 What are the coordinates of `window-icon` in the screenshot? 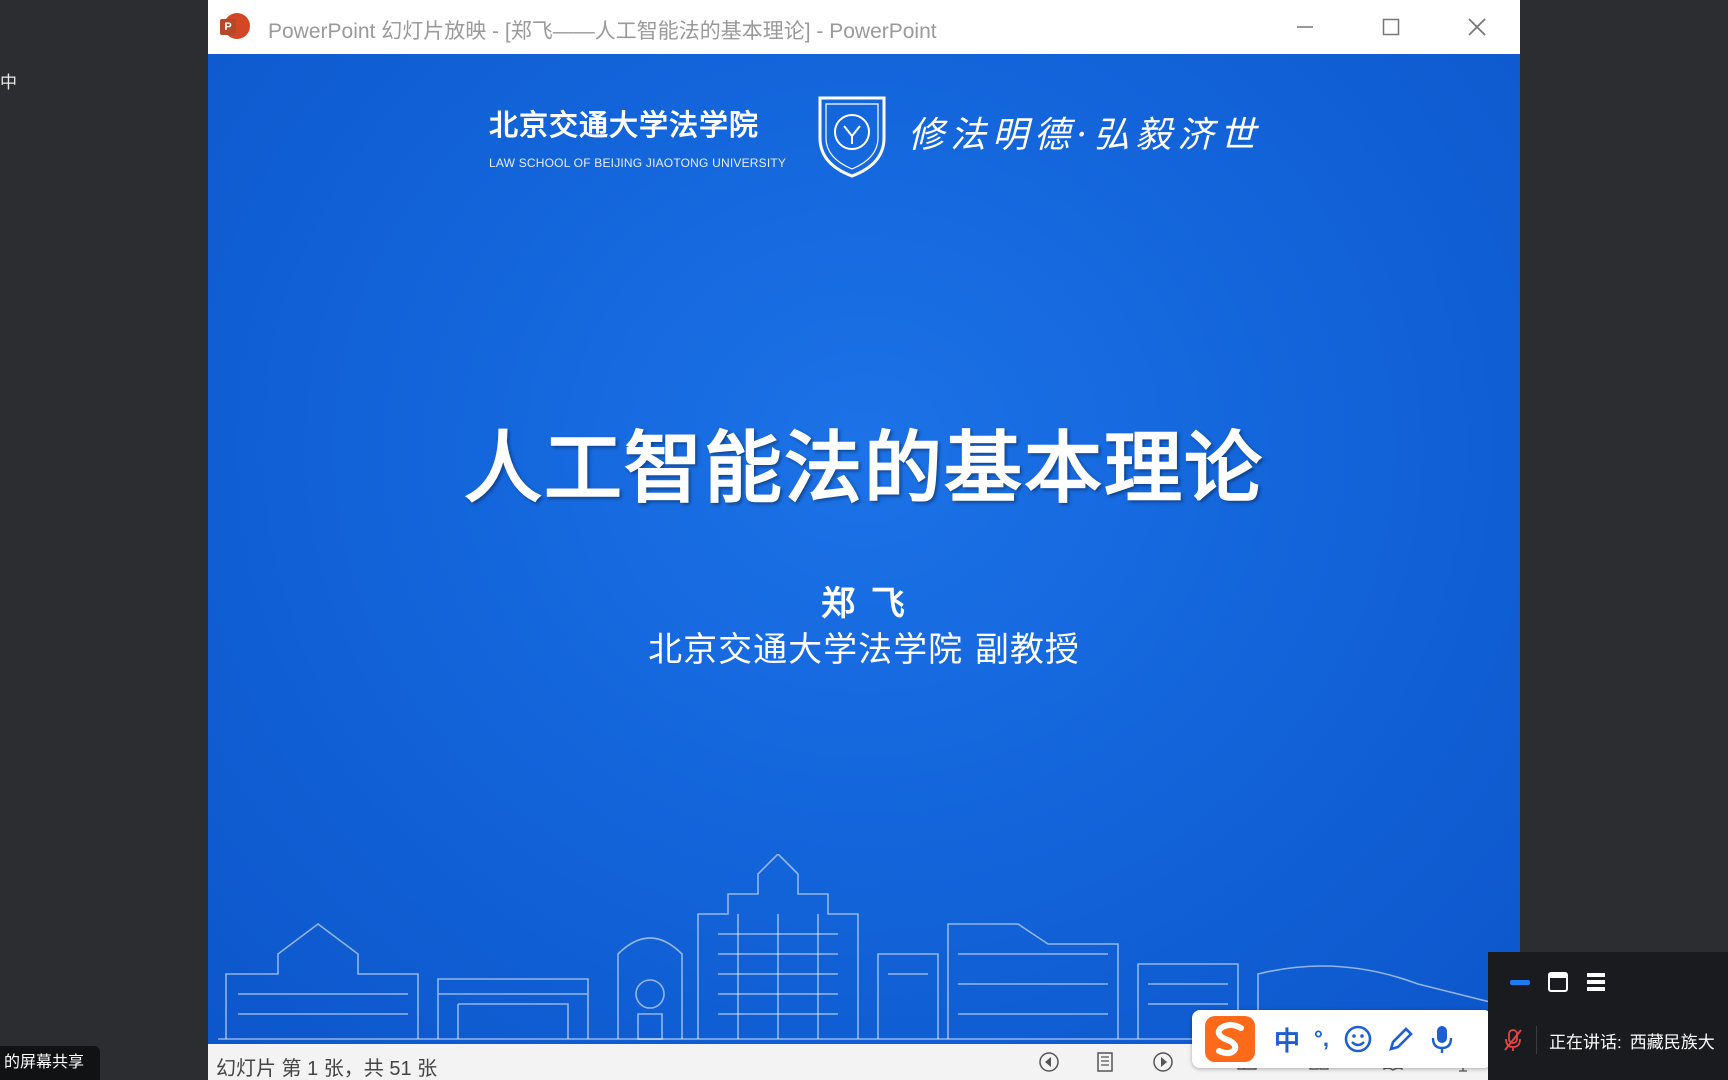 It's located at (1558, 982).